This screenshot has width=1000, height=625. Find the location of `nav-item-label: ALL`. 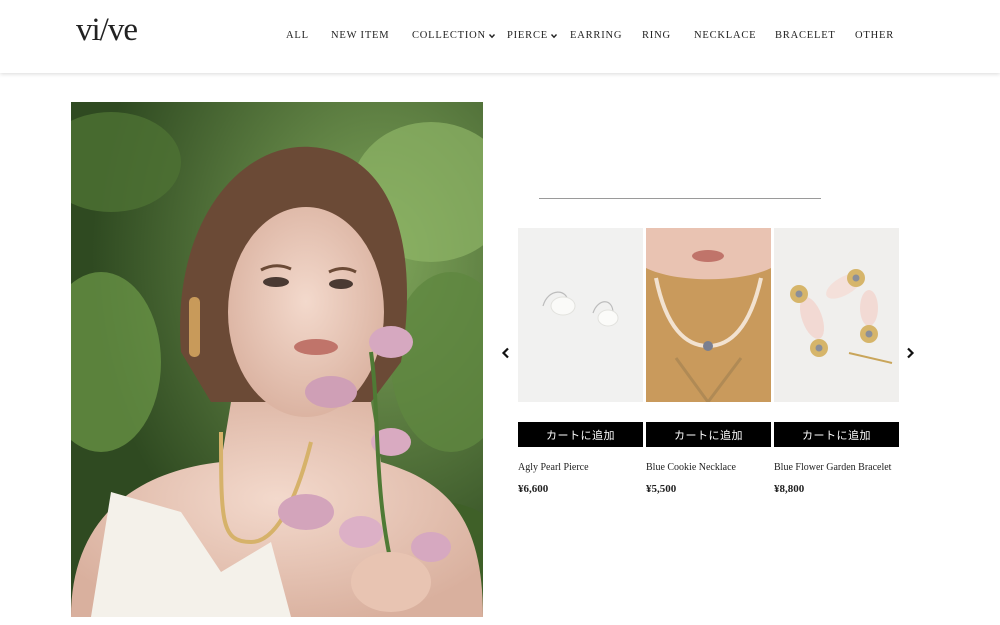

nav-item-label: ALL is located at coordinates (297, 35).